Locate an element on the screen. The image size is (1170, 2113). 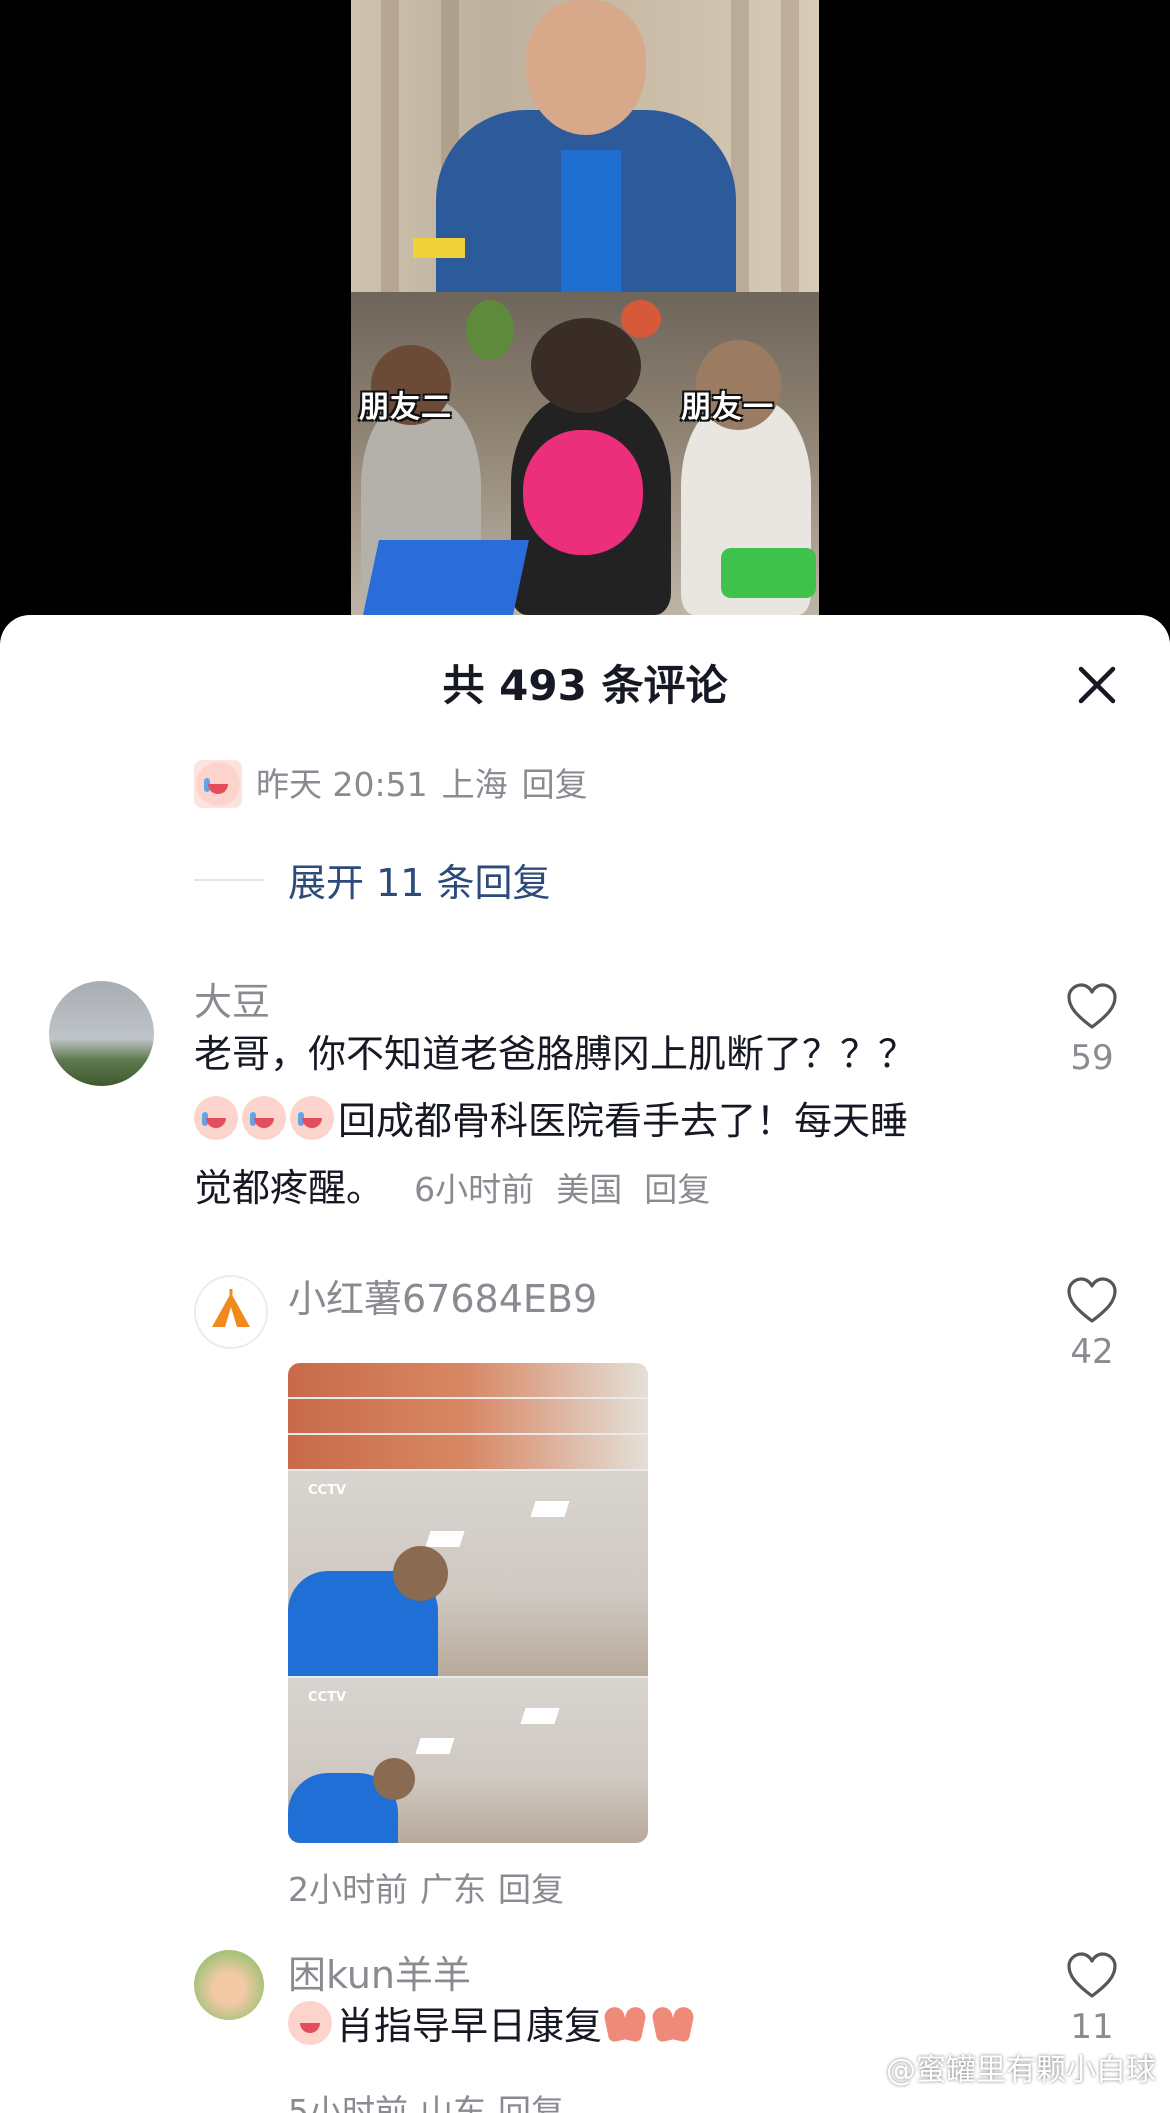
divider is located at coordinates (229, 879).